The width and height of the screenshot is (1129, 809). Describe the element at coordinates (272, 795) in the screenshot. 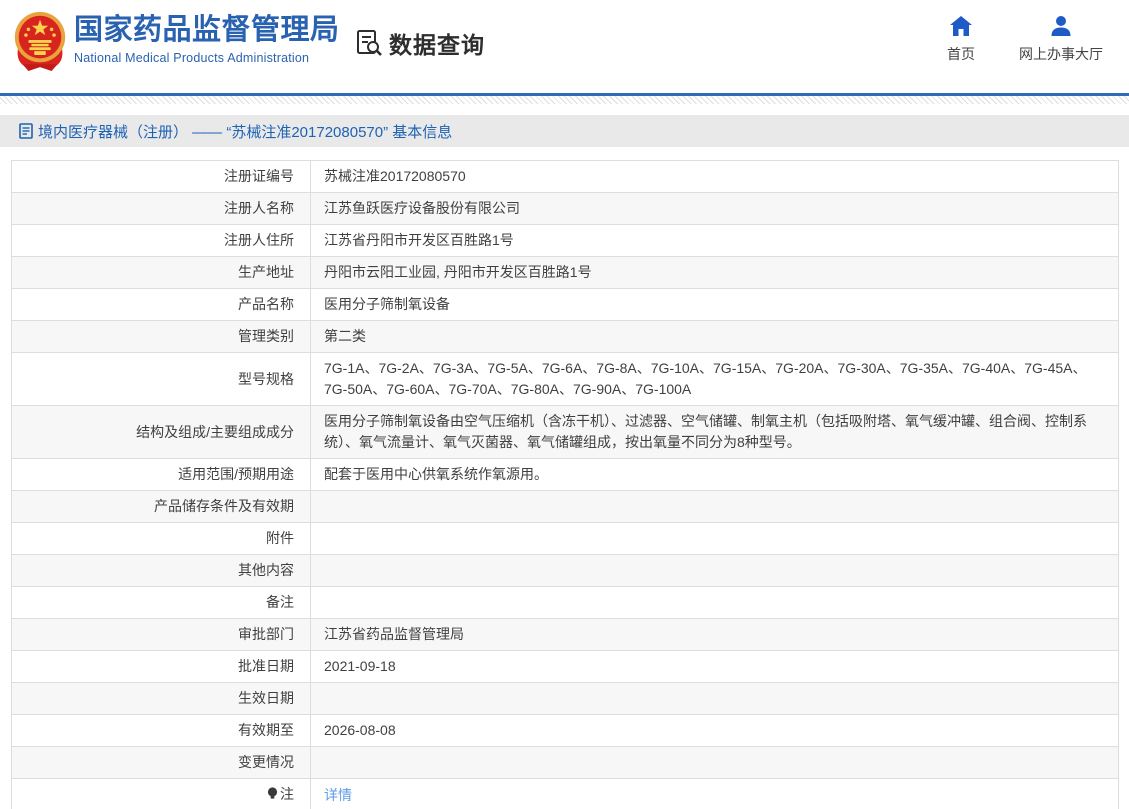

I see `bulb-icon` at that location.